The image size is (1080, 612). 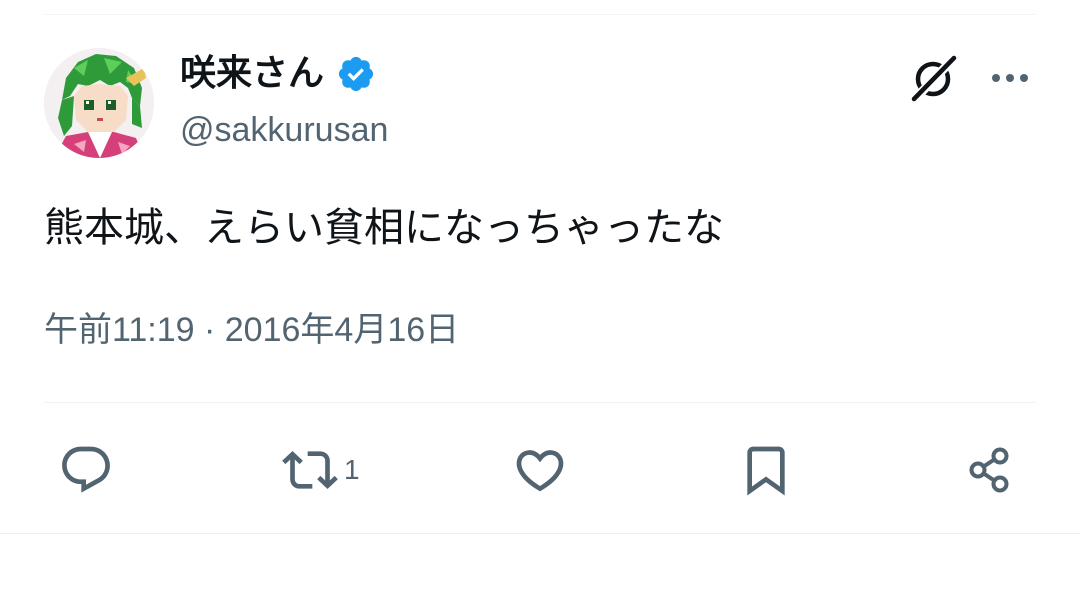 I want to click on like-button, so click(x=540, y=470).